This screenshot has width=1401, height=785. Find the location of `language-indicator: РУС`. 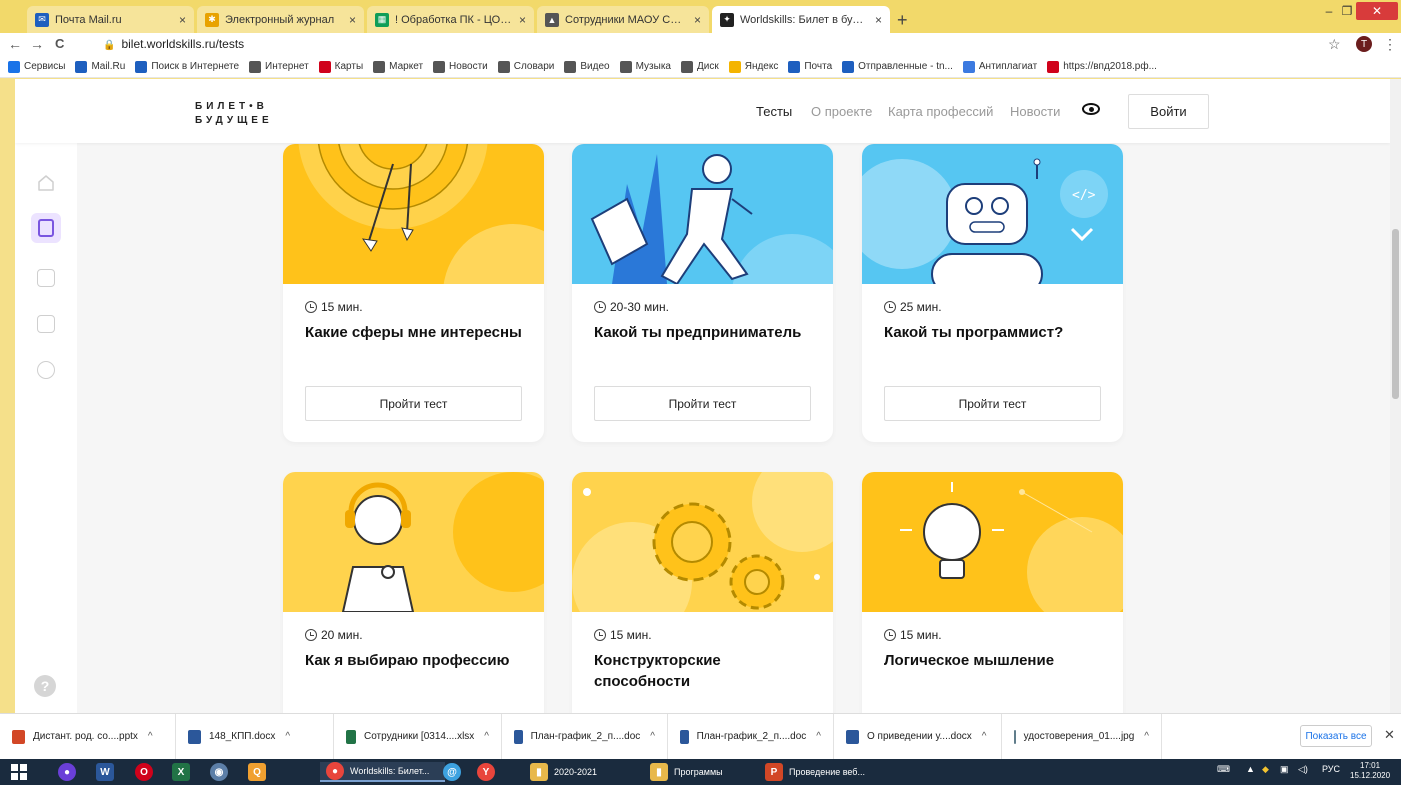

language-indicator: РУС is located at coordinates (1331, 769).